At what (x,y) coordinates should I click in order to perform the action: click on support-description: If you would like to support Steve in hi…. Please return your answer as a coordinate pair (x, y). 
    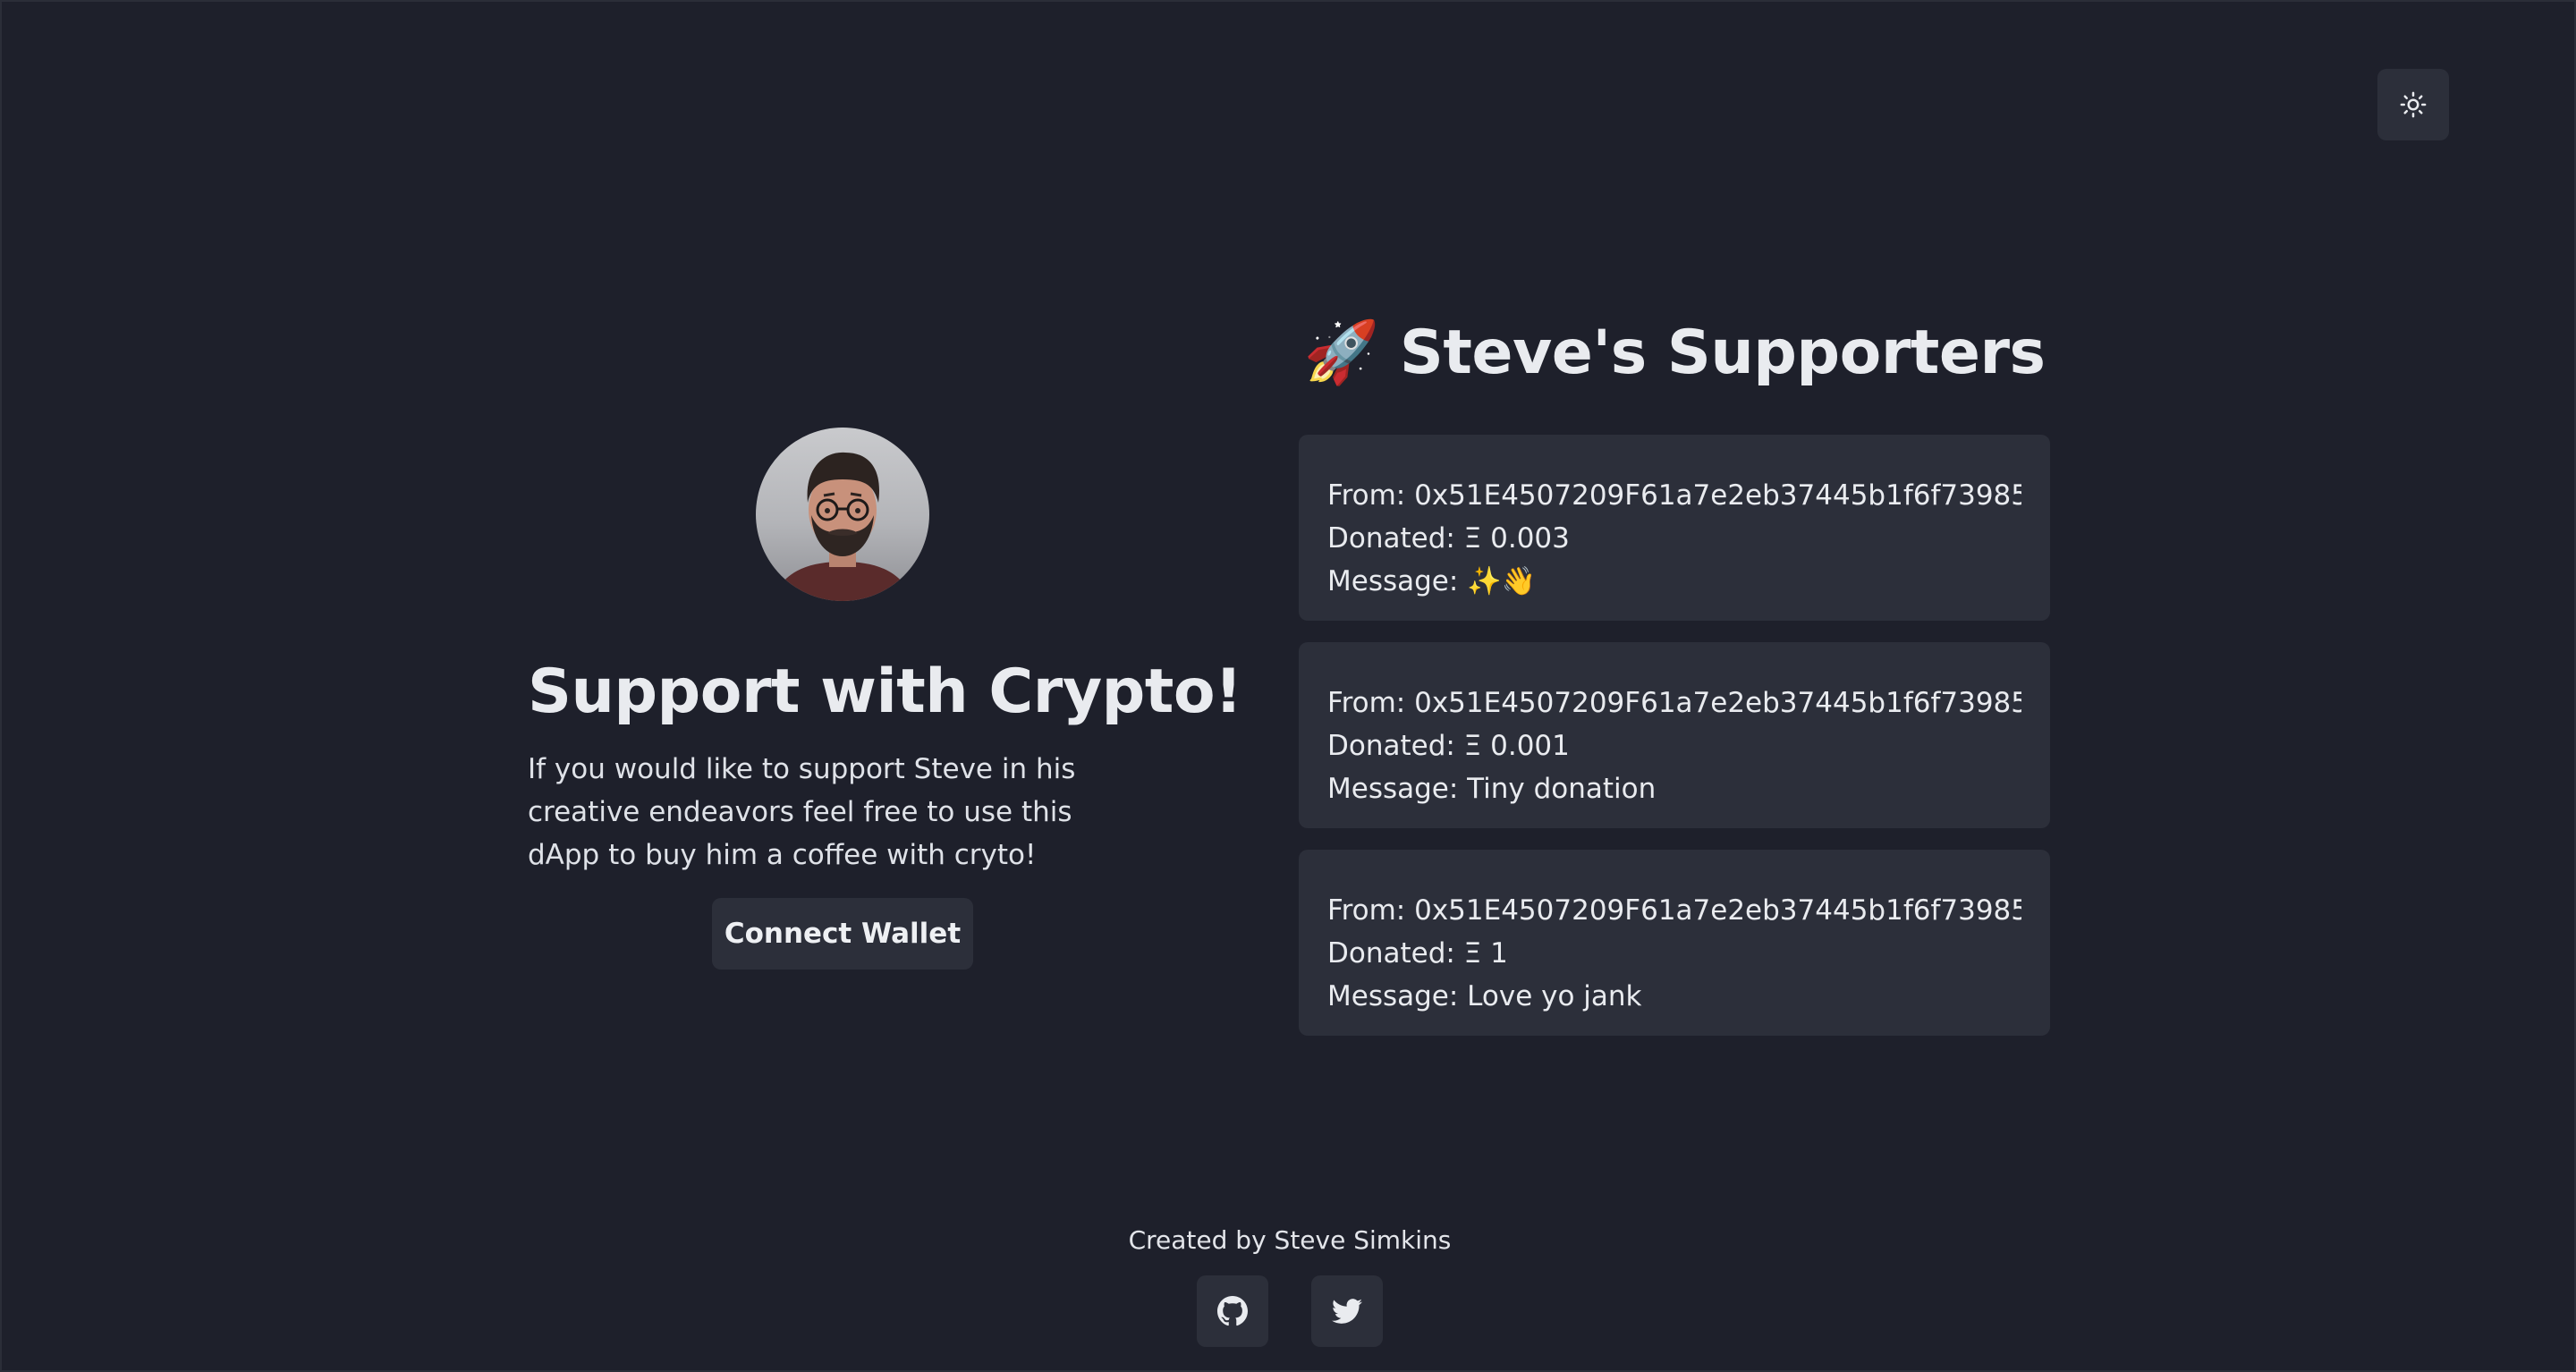
    Looking at the image, I should click on (802, 812).